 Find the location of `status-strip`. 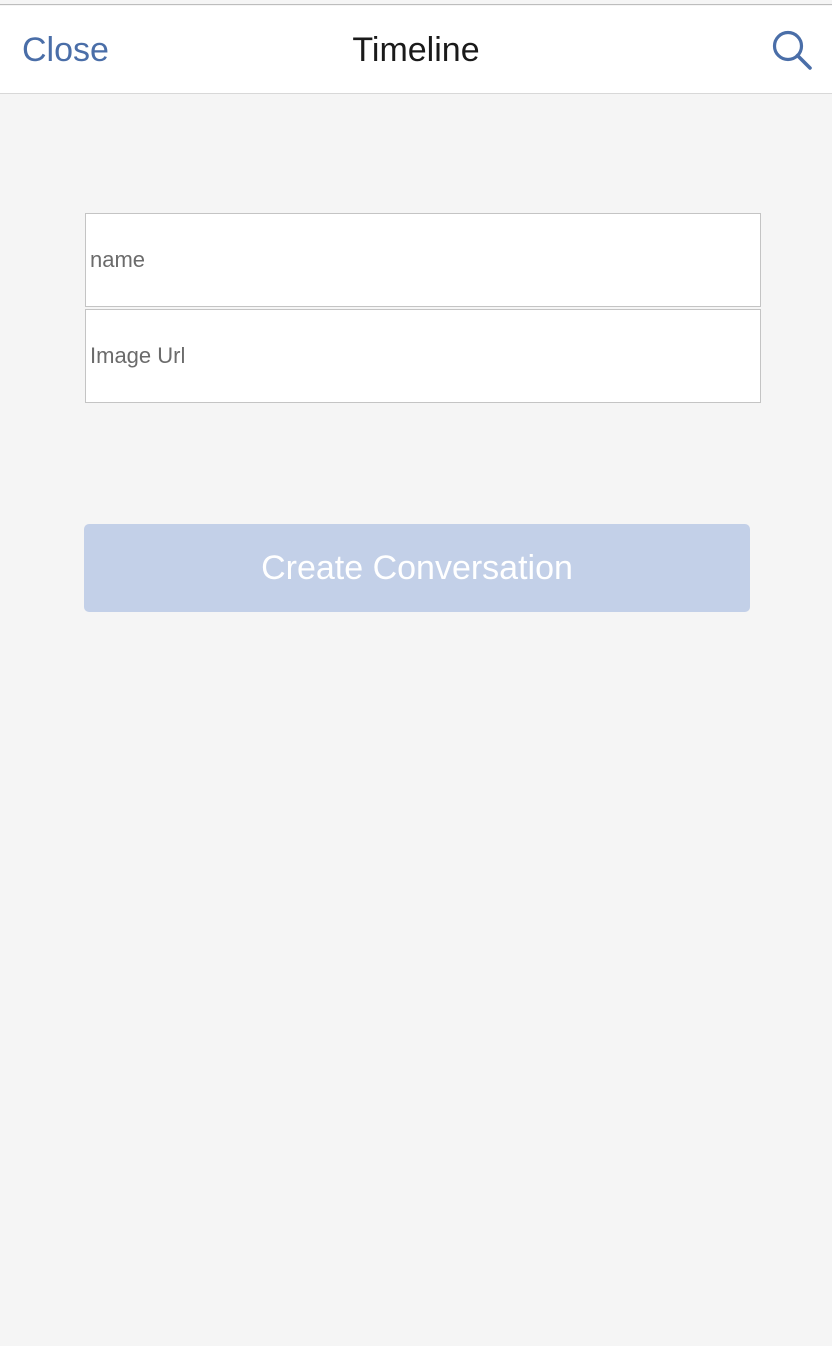

status-strip is located at coordinates (416, 2).